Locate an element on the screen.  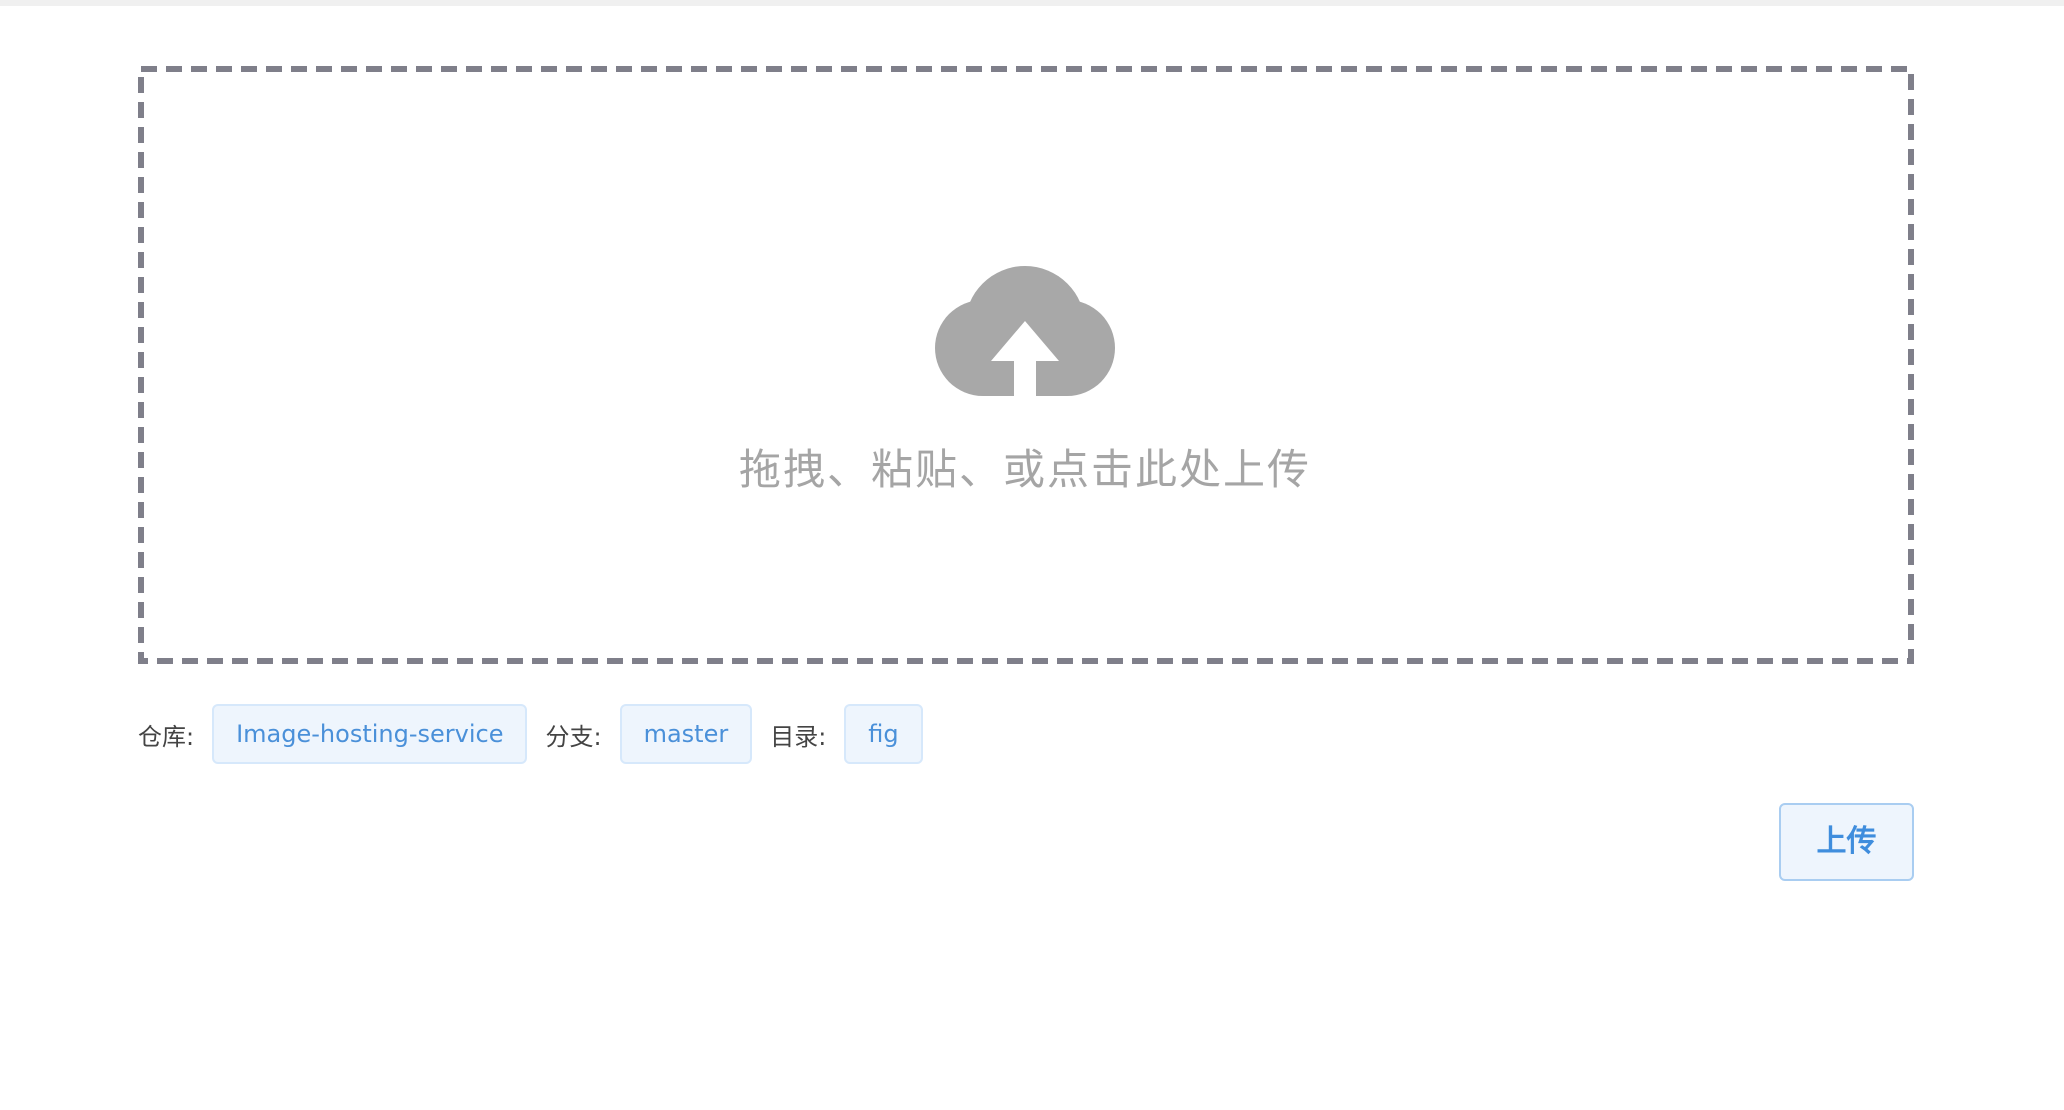
directory-tag: fig is located at coordinates (883, 734).